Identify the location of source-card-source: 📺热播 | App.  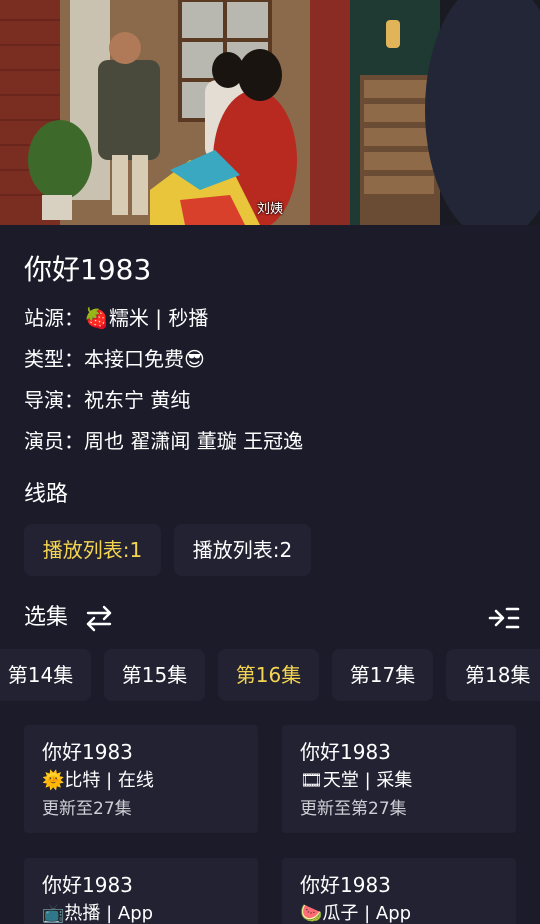
(98, 913).